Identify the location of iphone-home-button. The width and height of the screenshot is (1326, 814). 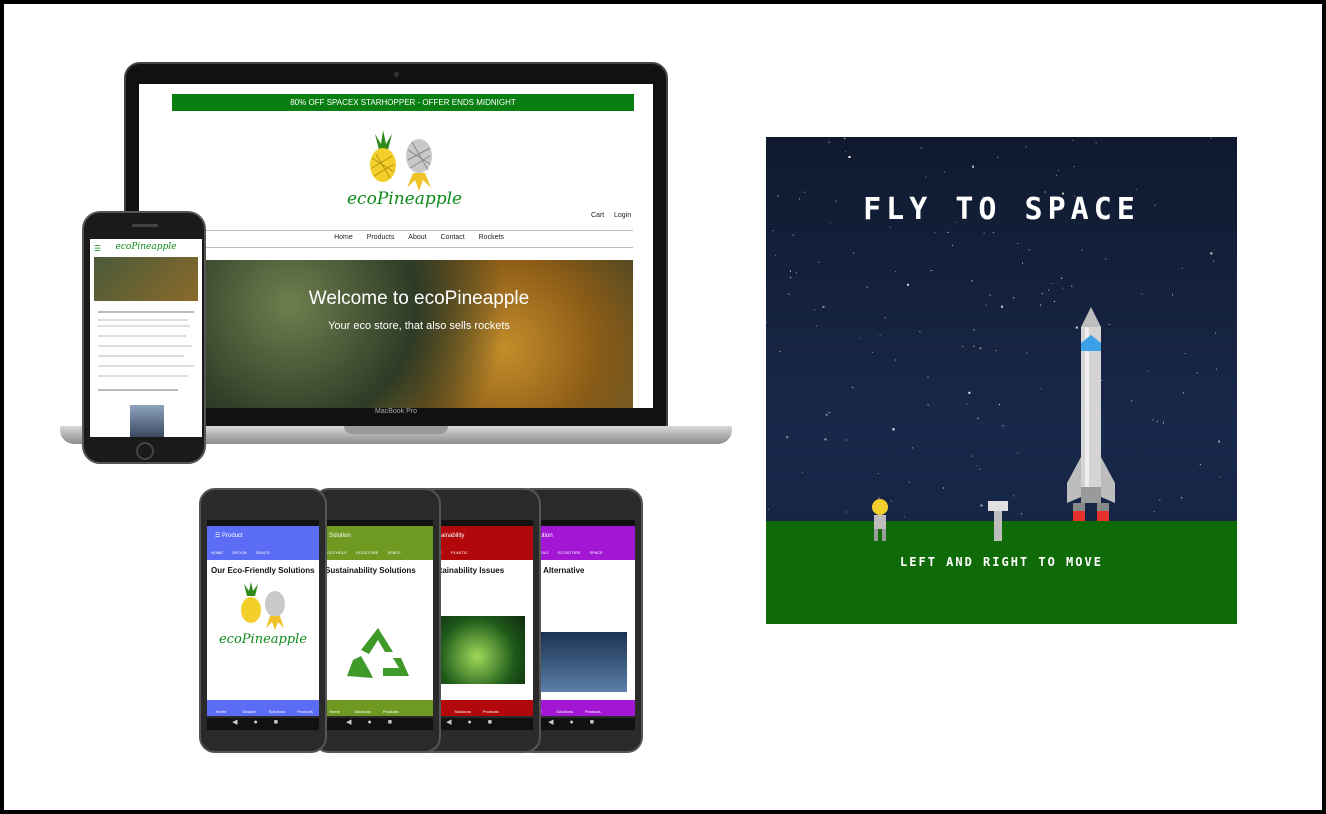
(145, 451).